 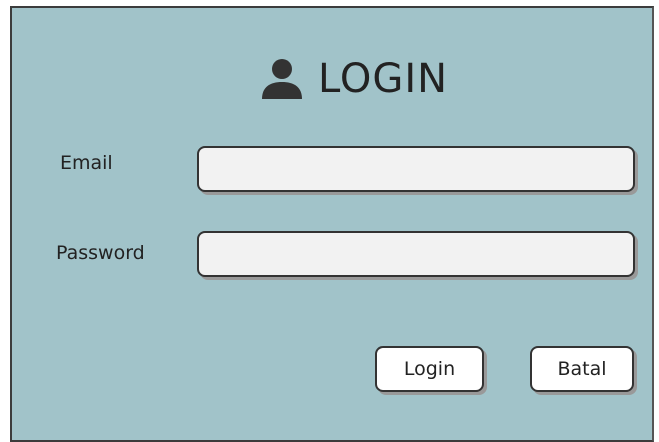 What do you see at coordinates (86, 163) in the screenshot?
I see `email-label: Email` at bounding box center [86, 163].